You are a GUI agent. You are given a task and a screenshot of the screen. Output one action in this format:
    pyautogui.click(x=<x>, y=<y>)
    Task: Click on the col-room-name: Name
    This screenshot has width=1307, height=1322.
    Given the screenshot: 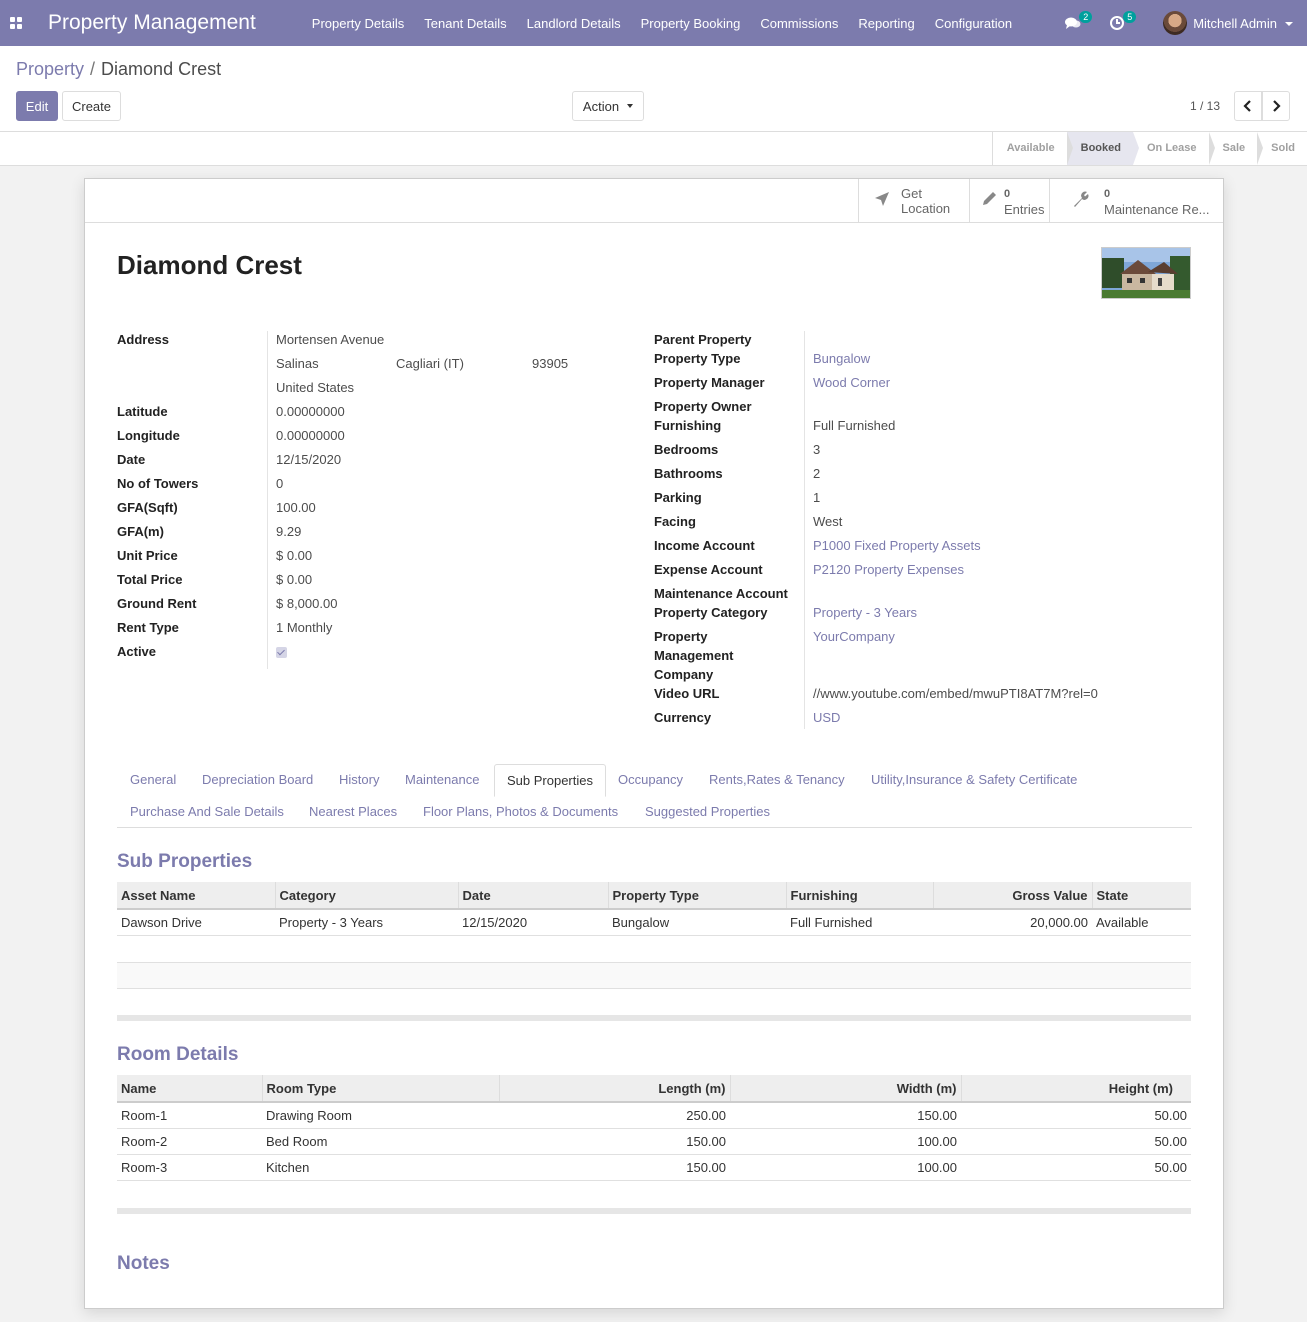 What is the action you would take?
    pyautogui.click(x=190, y=1089)
    